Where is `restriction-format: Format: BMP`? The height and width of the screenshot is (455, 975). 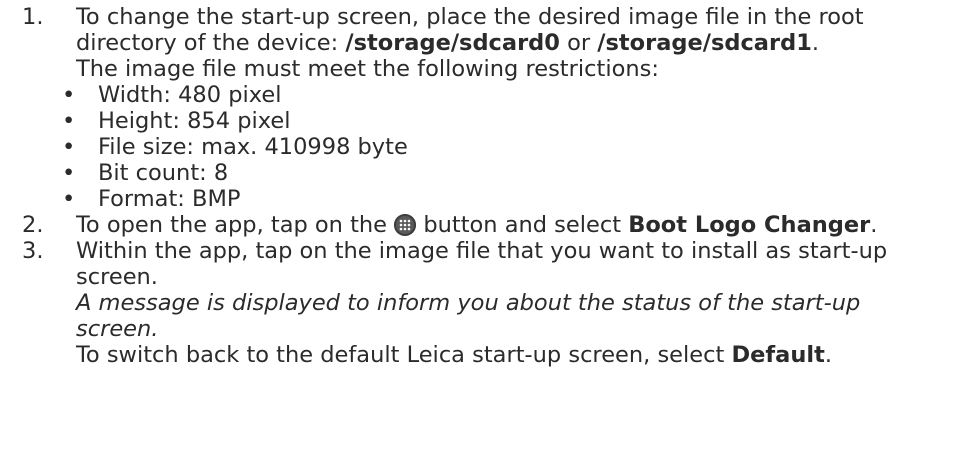 restriction-format: Format: BMP is located at coordinates (169, 199).